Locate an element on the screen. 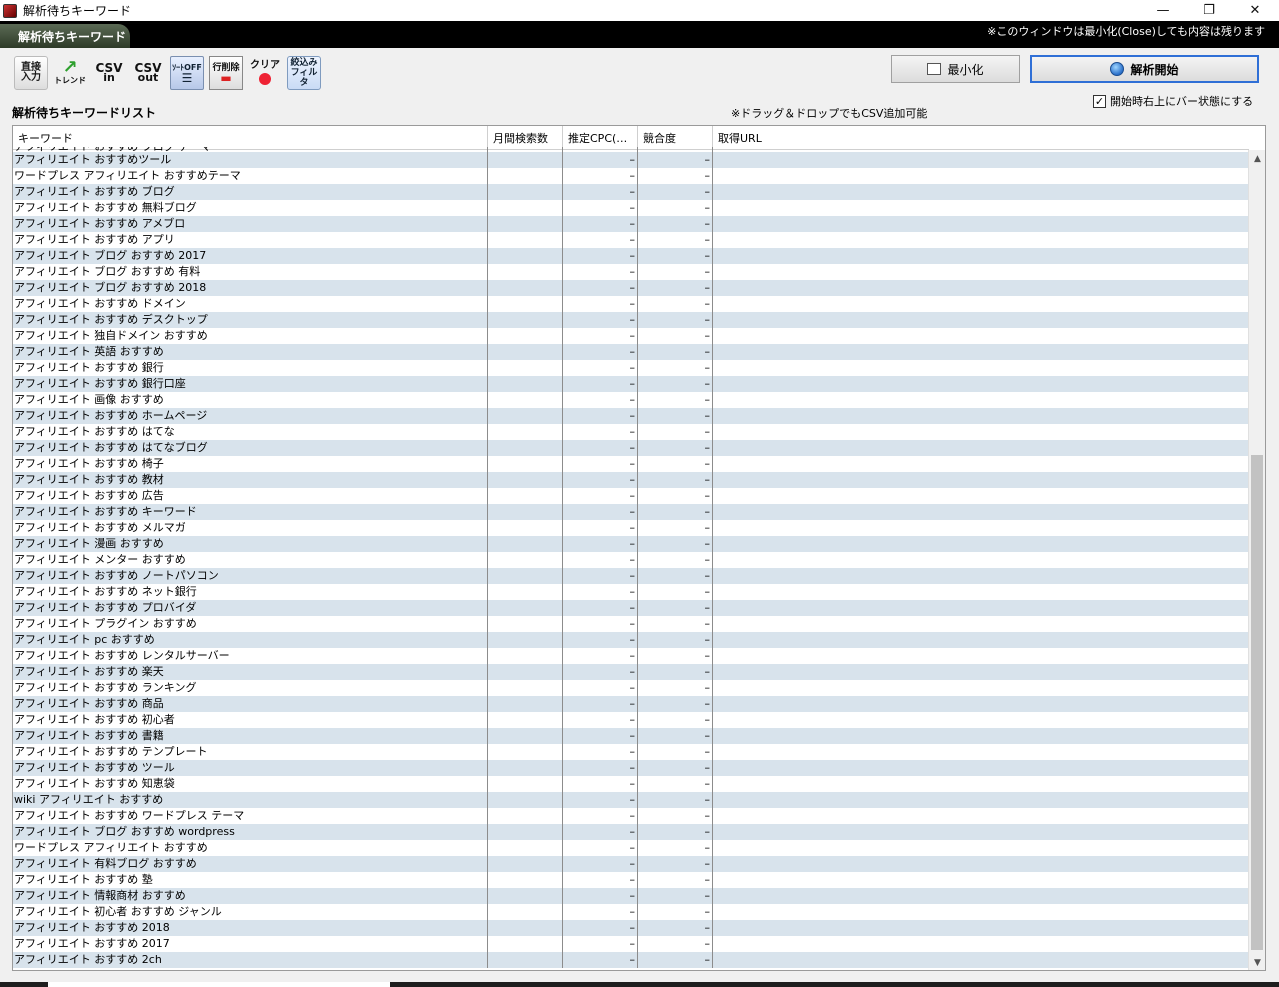  table-row: アフィリエイト おすすめ ワードプレス テーマ – – is located at coordinates (631, 816).